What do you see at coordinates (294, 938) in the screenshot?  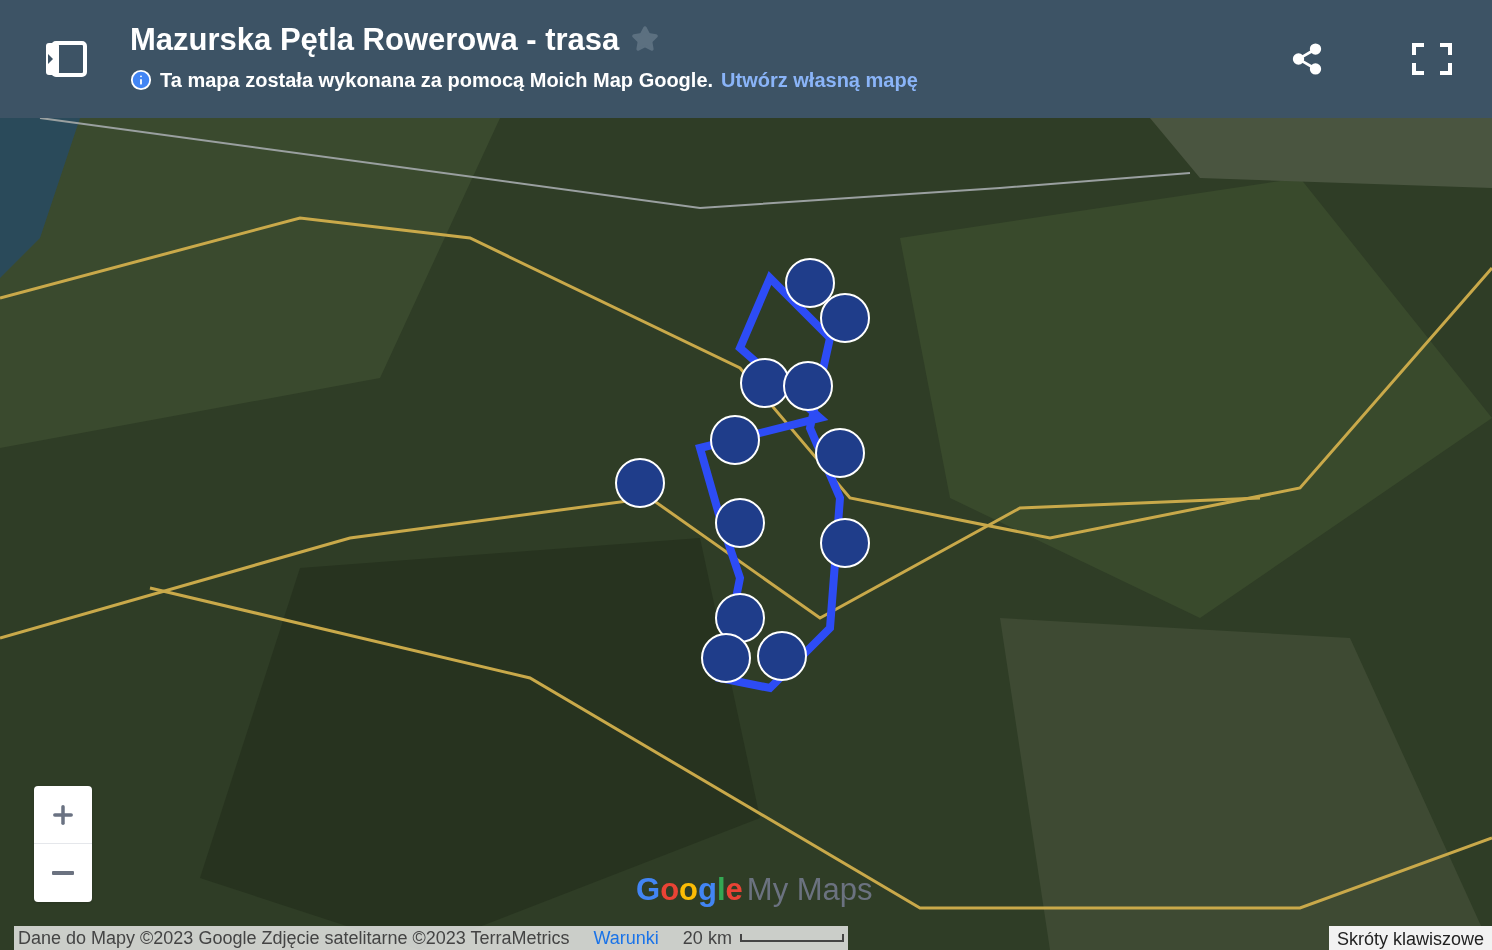 I see `attribution-text: Dane do Mapy ©2023 Google Zdjęcie satelitarne ©2023 TerraMetrics` at bounding box center [294, 938].